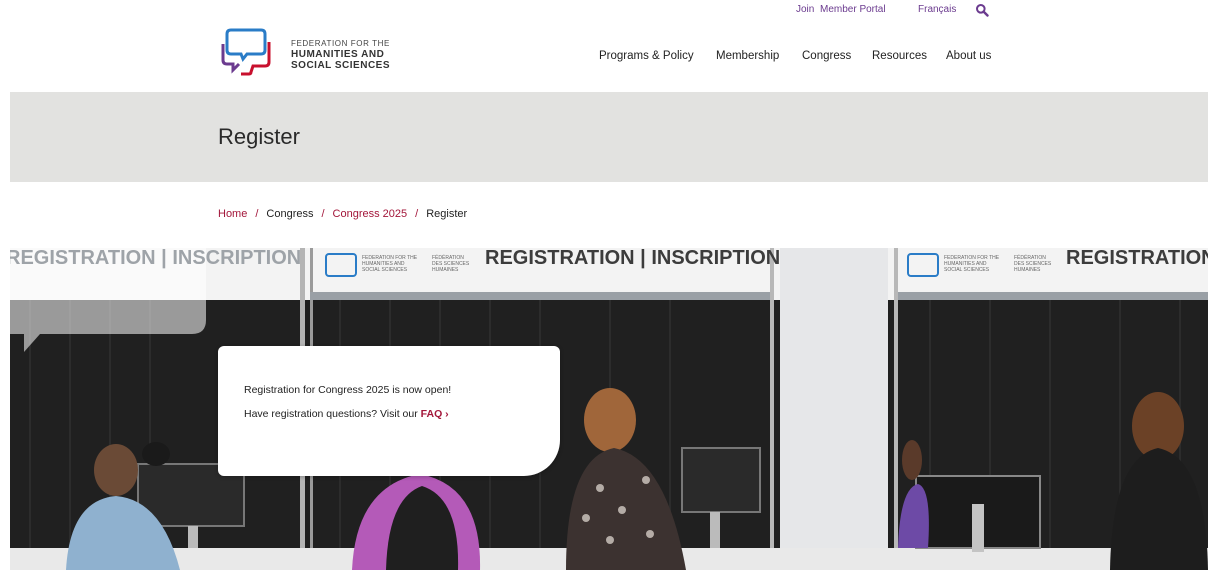 The image size is (1208, 570). I want to click on utility-nav: Join Member Portal Français, so click(604, 12).